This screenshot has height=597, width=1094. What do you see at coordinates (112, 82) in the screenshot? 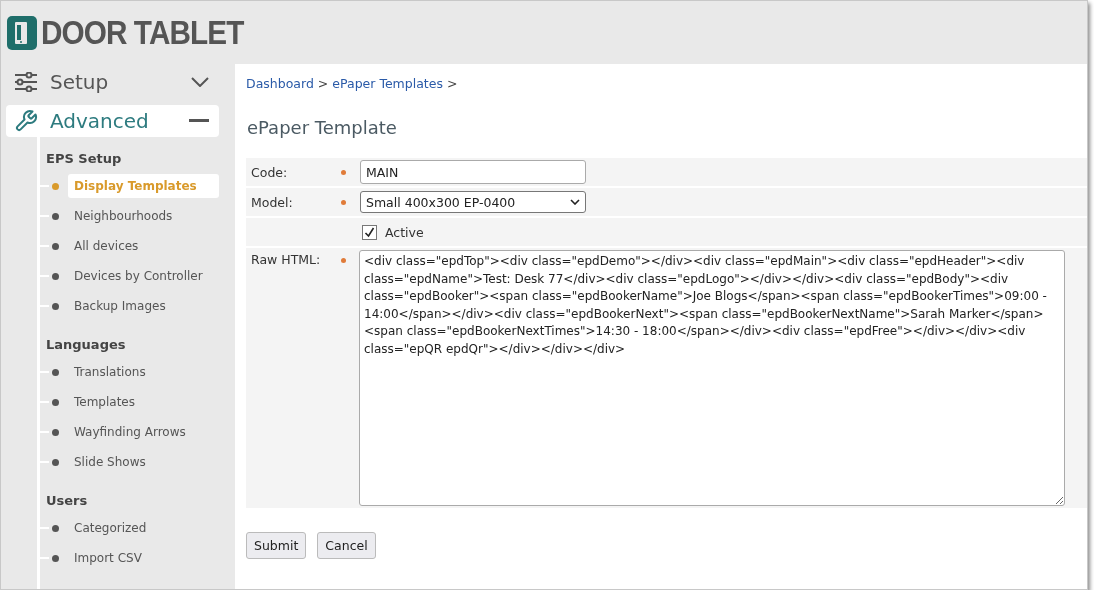
I see `sidebar-menu: Setup` at bounding box center [112, 82].